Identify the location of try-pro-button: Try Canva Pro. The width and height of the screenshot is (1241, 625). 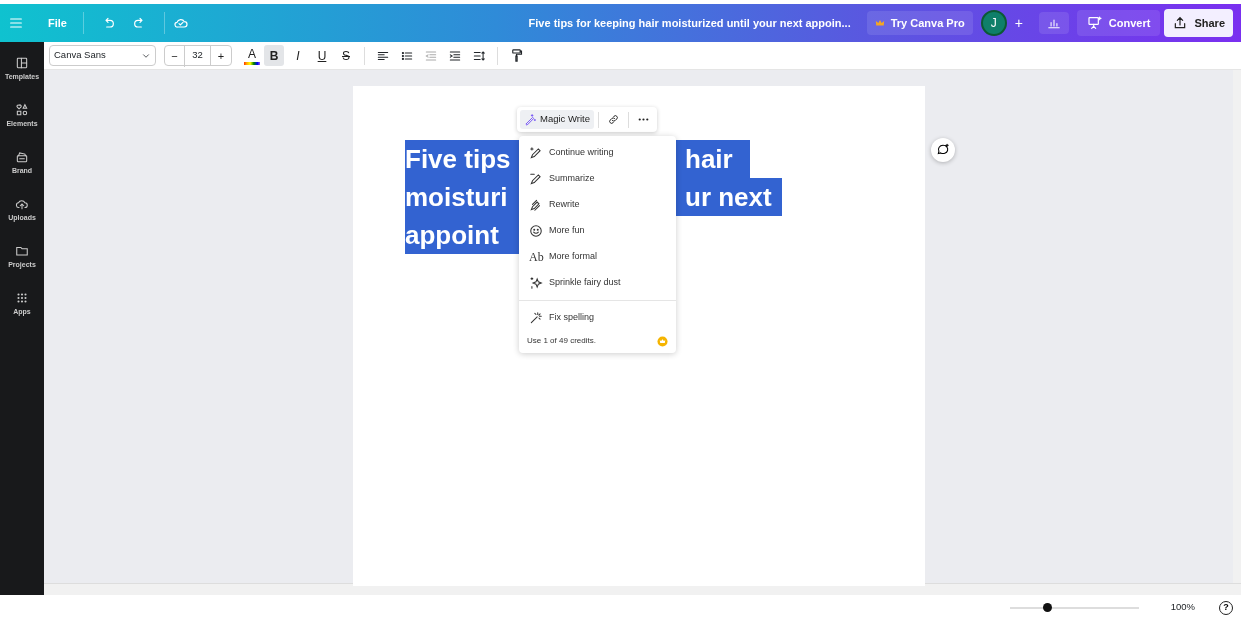
(919, 23).